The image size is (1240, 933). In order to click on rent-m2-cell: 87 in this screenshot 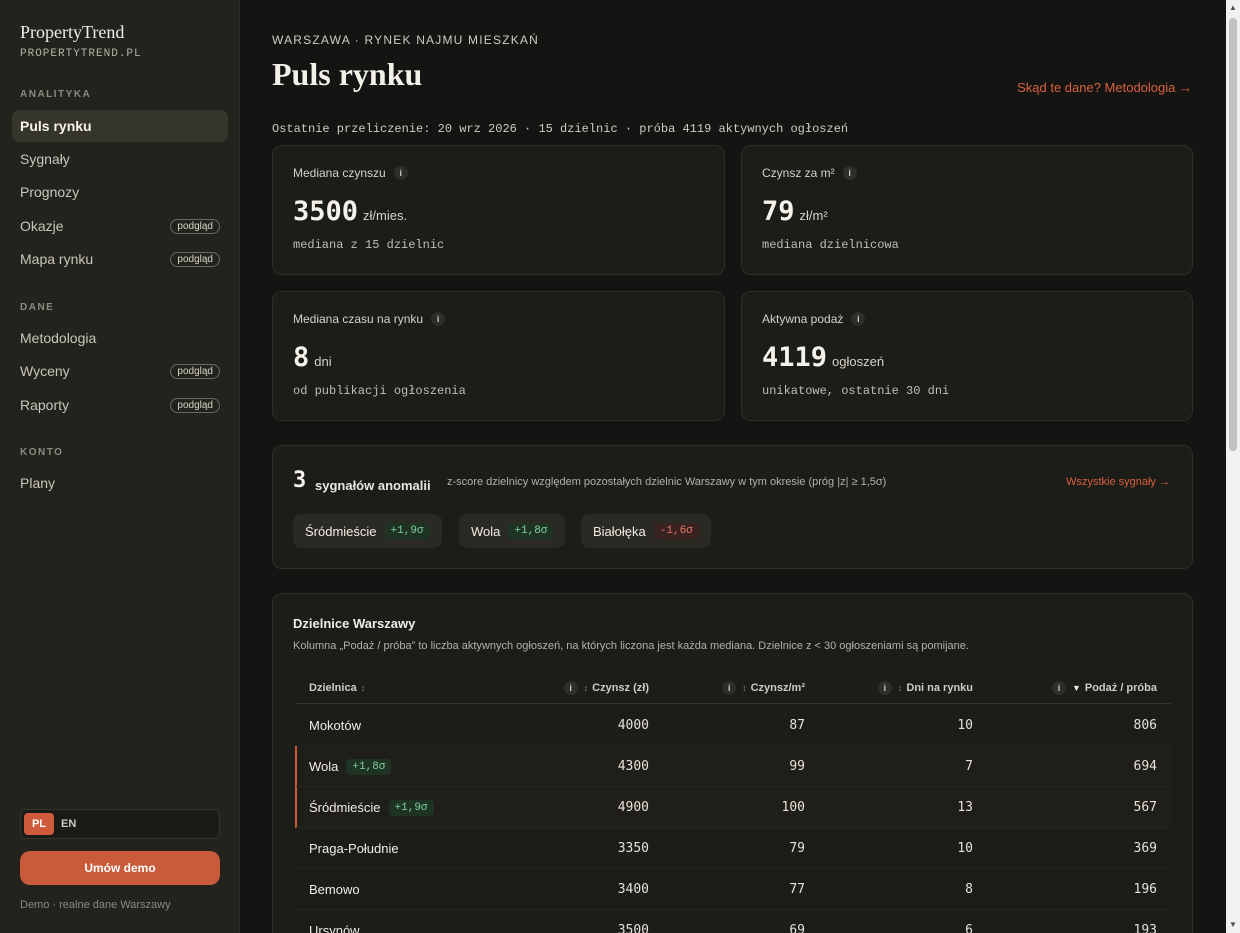, I will do `click(797, 725)`.